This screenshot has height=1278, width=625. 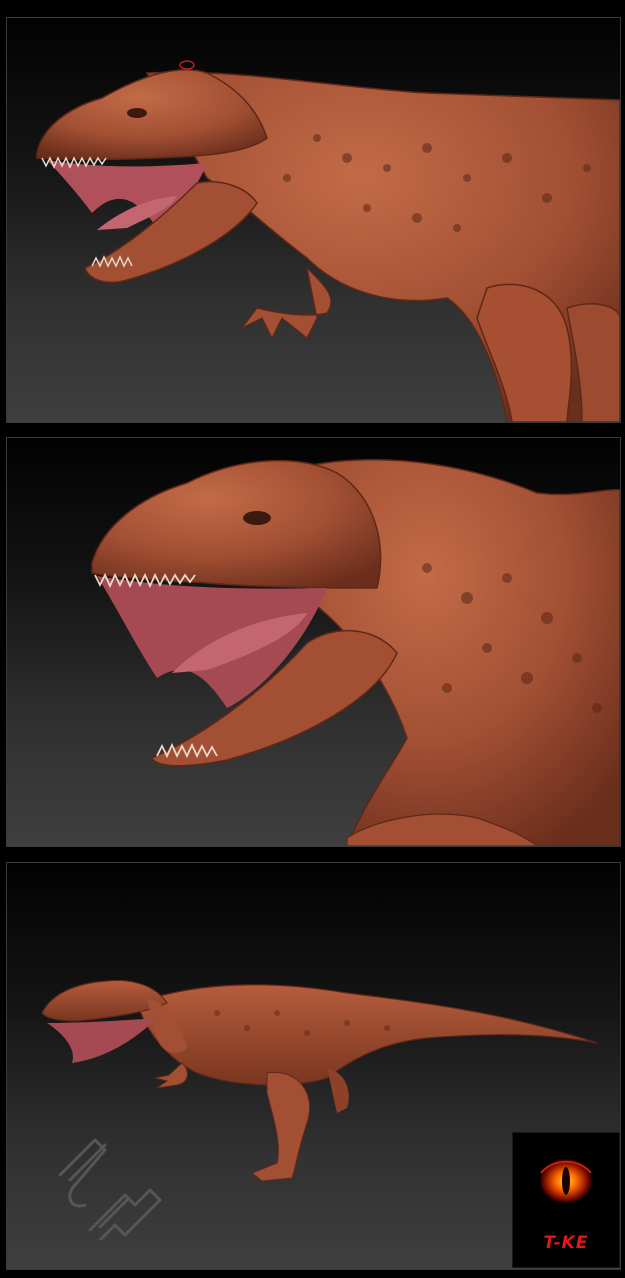 I want to click on logo-text: T-KE, so click(x=566, y=1243).